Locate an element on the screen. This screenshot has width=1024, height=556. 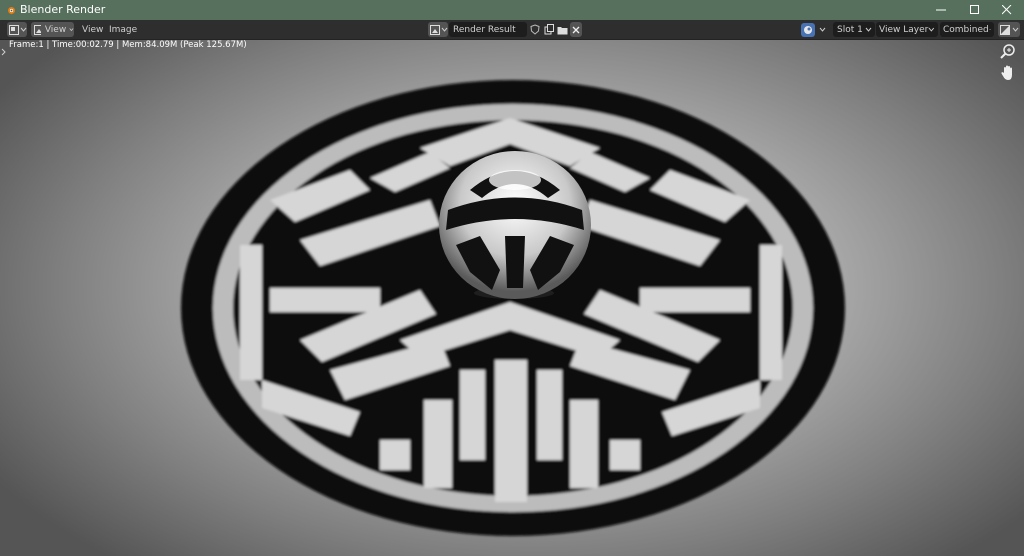
duplicate-icon is located at coordinates (549, 29).